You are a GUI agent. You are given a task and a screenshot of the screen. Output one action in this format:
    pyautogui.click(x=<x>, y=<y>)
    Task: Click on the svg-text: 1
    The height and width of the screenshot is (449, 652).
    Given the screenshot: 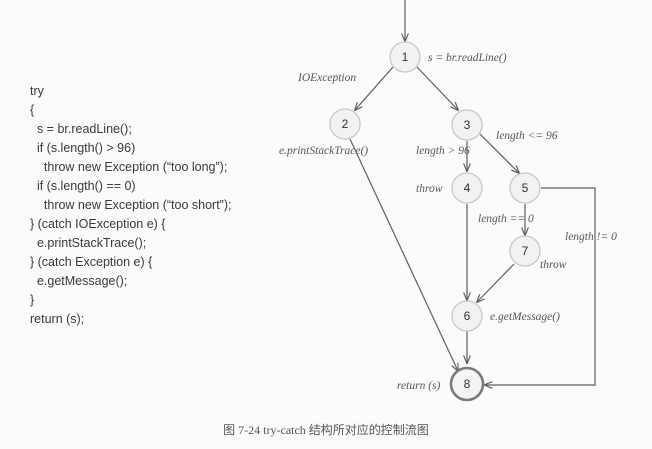 What is the action you would take?
    pyautogui.click(x=405, y=57)
    